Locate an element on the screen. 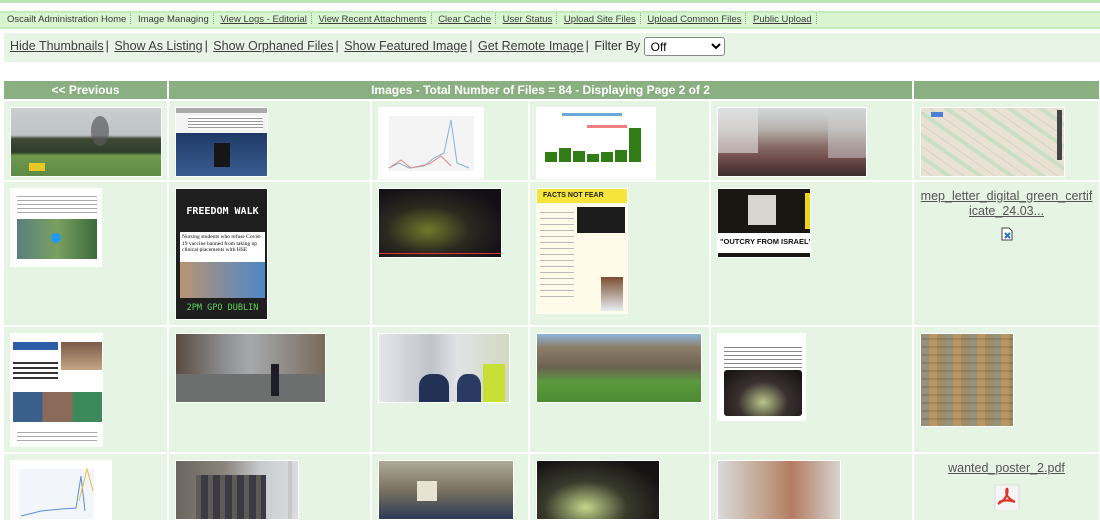  nav-recent-attachments: View Recent Attachments is located at coordinates (372, 20).